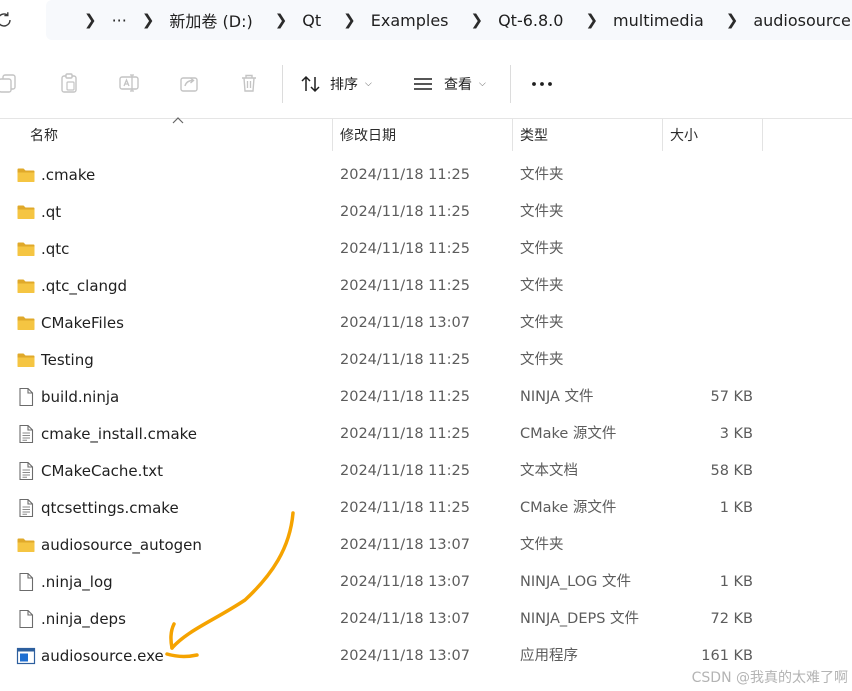  What do you see at coordinates (542, 84) in the screenshot?
I see `more-options-icon` at bounding box center [542, 84].